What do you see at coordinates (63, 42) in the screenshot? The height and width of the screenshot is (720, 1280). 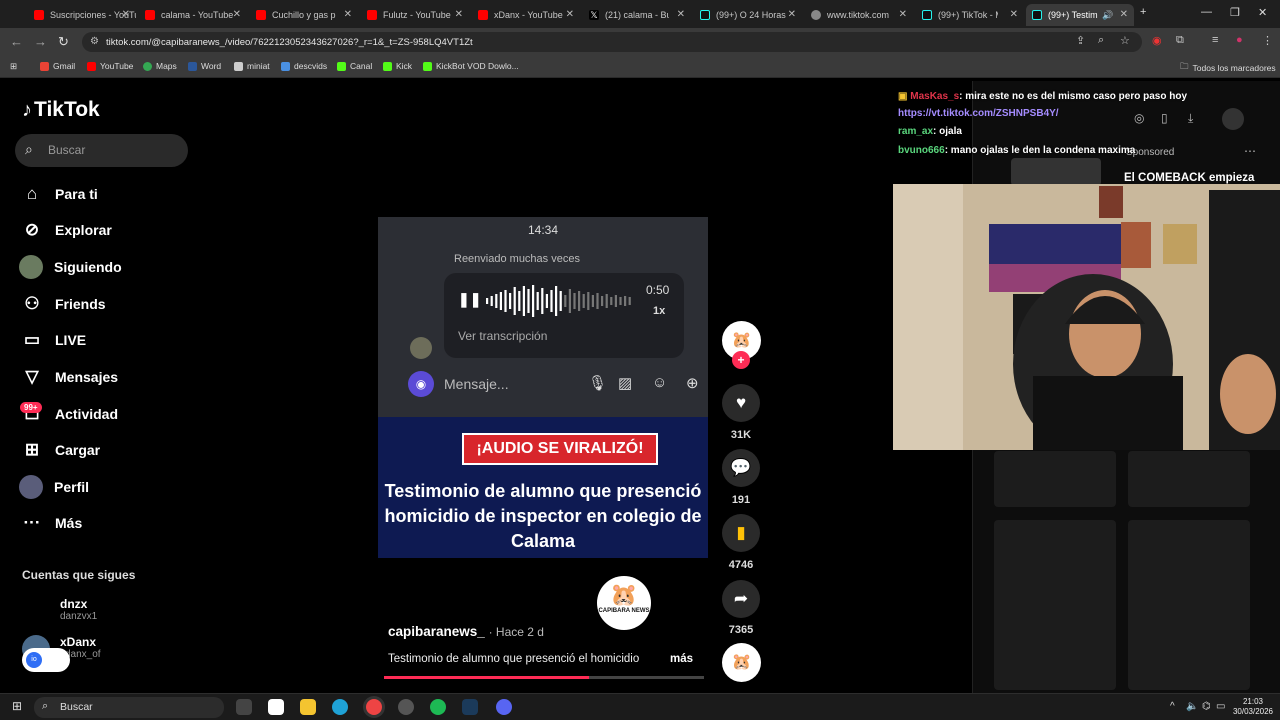 I see `reload-button: ↻` at bounding box center [63, 42].